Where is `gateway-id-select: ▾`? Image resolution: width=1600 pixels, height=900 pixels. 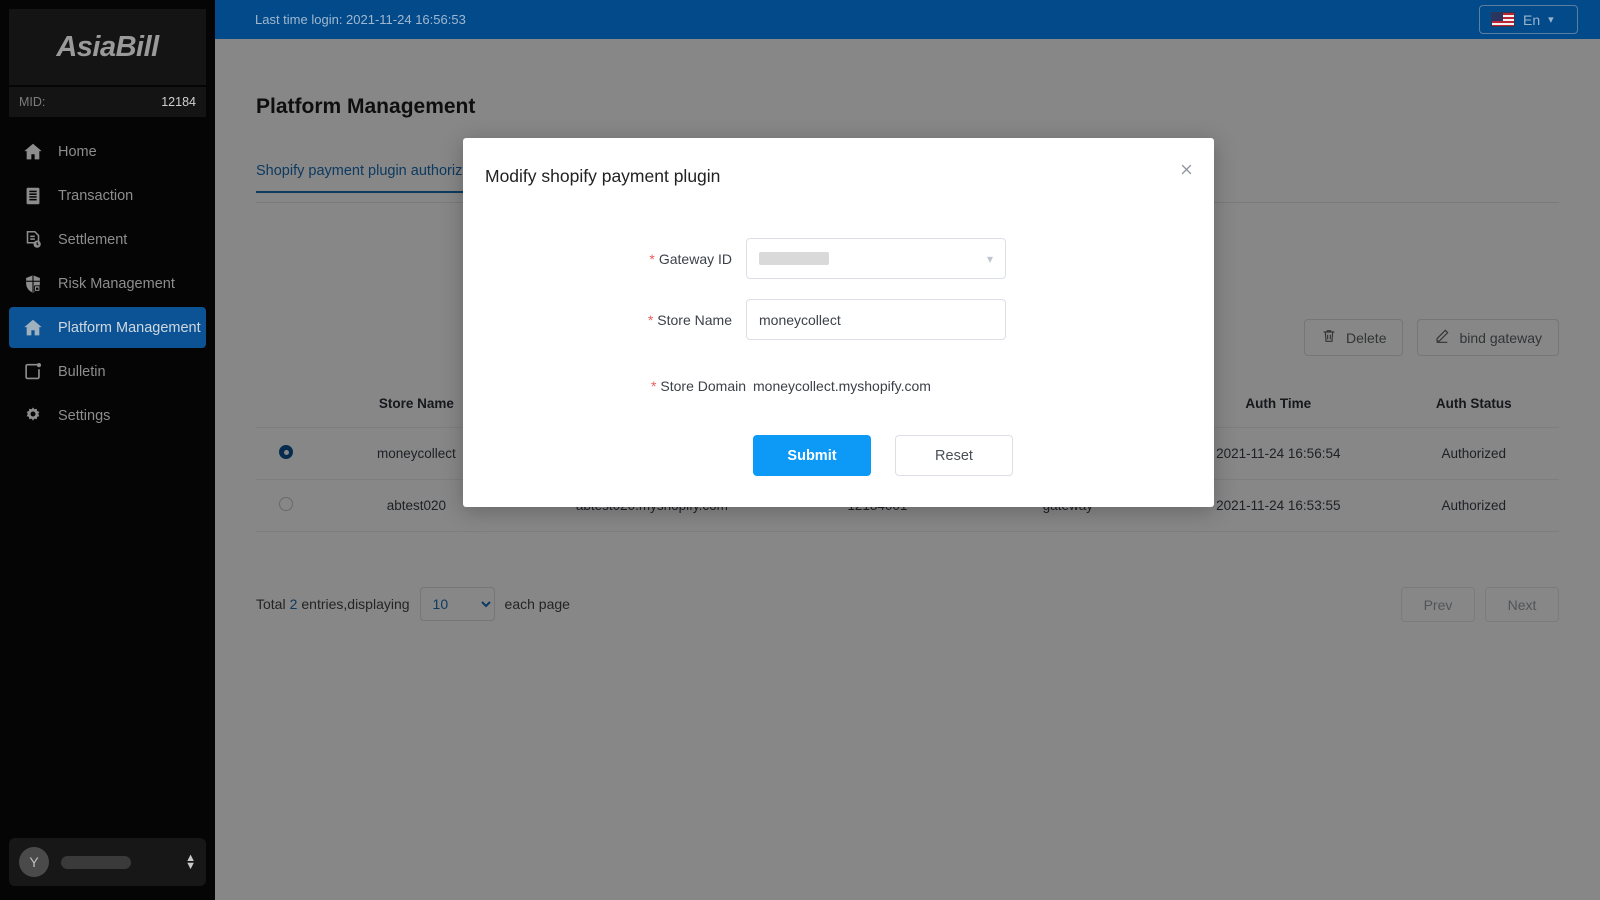 gateway-id-select: ▾ is located at coordinates (876, 258).